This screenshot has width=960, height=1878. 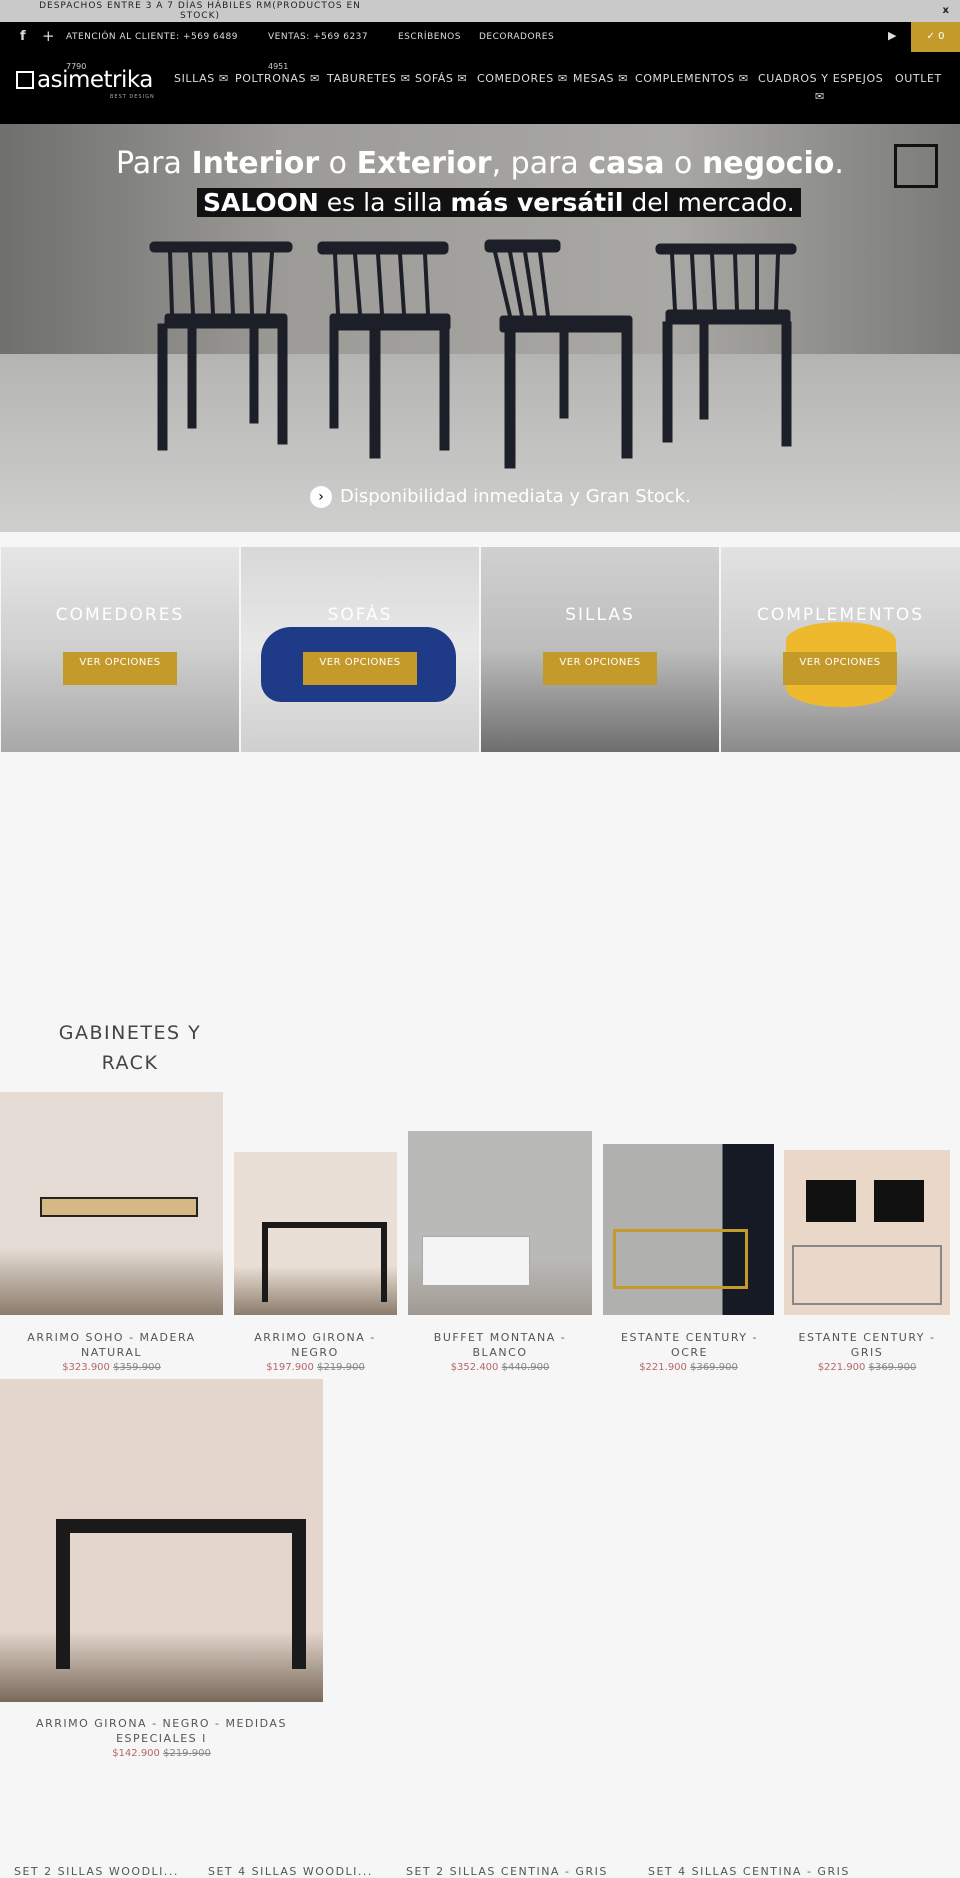 I want to click on cart-button: ✓ 0, so click(x=935, y=37).